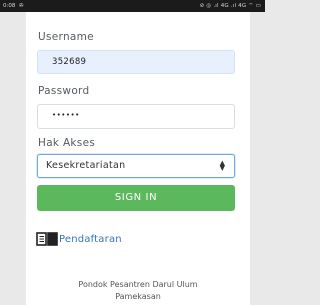 The image size is (320, 305). I want to click on username-field: 352689, so click(136, 62).